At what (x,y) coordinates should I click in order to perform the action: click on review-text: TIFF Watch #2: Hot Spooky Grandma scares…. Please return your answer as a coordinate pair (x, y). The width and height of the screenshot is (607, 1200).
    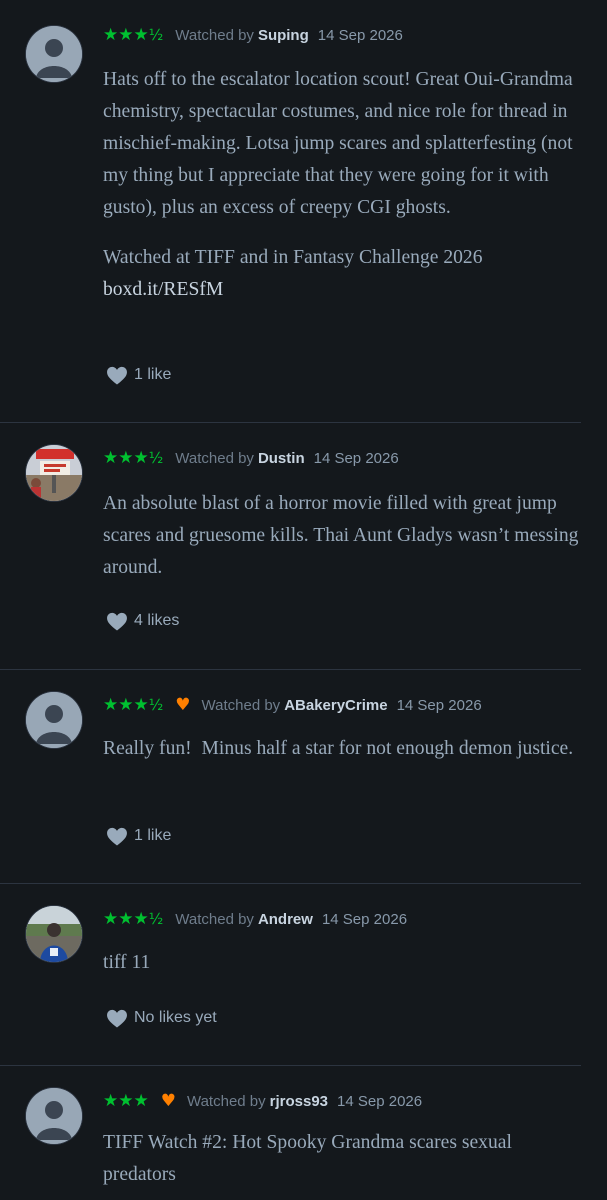
    Looking at the image, I should click on (307, 1158).